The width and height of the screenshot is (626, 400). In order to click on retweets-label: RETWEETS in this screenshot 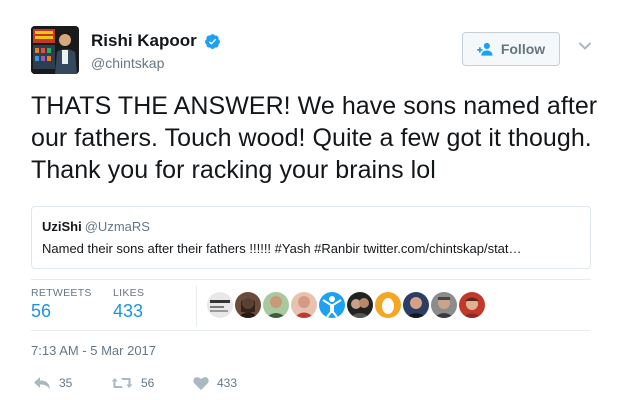, I will do `click(61, 293)`.